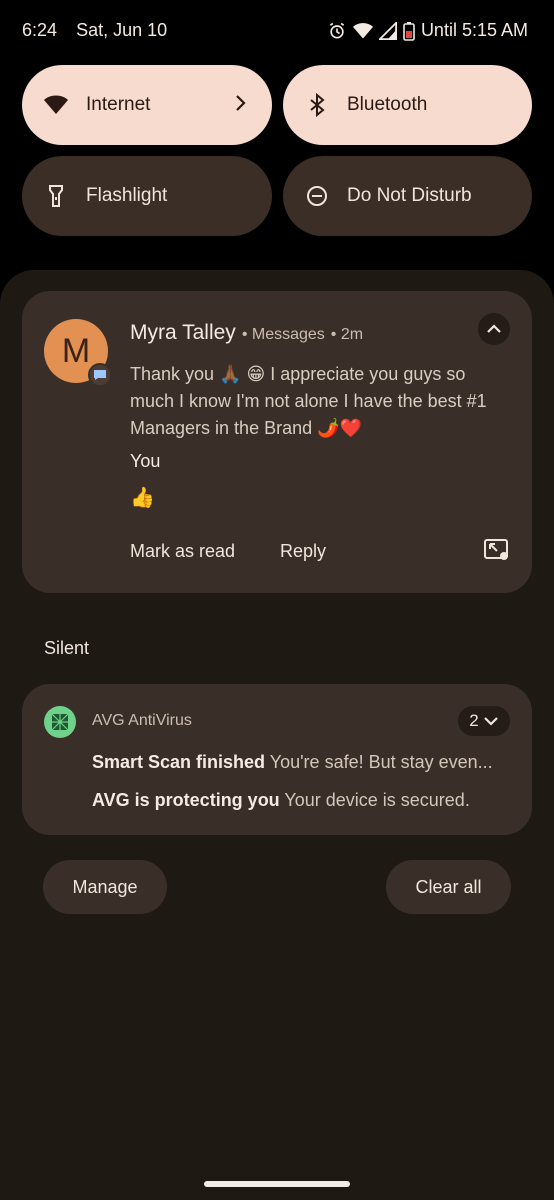 Image resolution: width=554 pixels, height=1200 pixels. Describe the element at coordinates (122, 30) in the screenshot. I see `status-date: Sat, Jun 10` at that location.